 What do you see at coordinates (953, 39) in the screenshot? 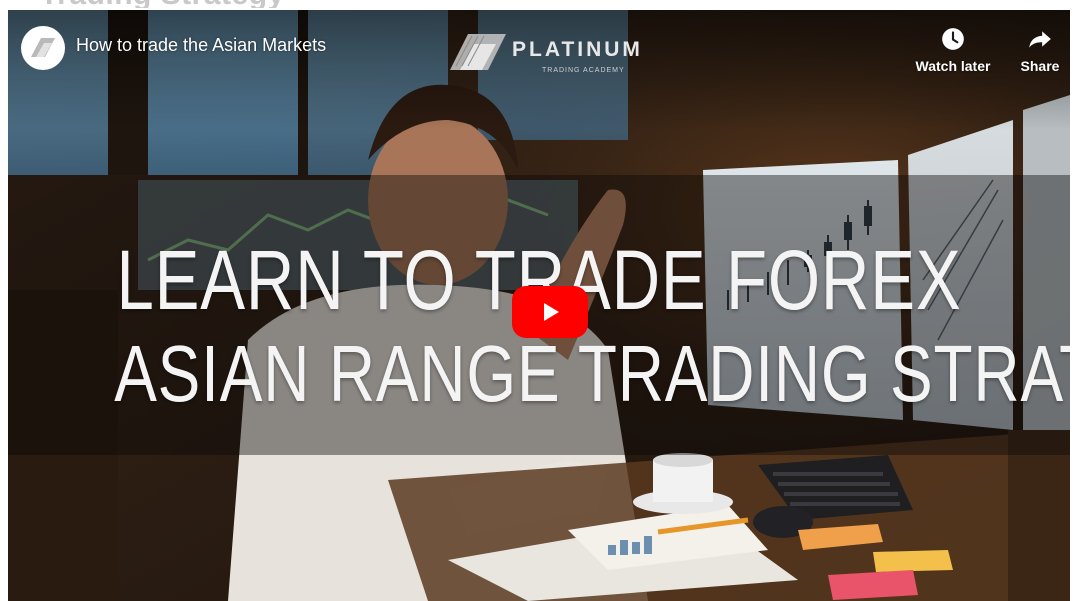
I see `clock-icon` at bounding box center [953, 39].